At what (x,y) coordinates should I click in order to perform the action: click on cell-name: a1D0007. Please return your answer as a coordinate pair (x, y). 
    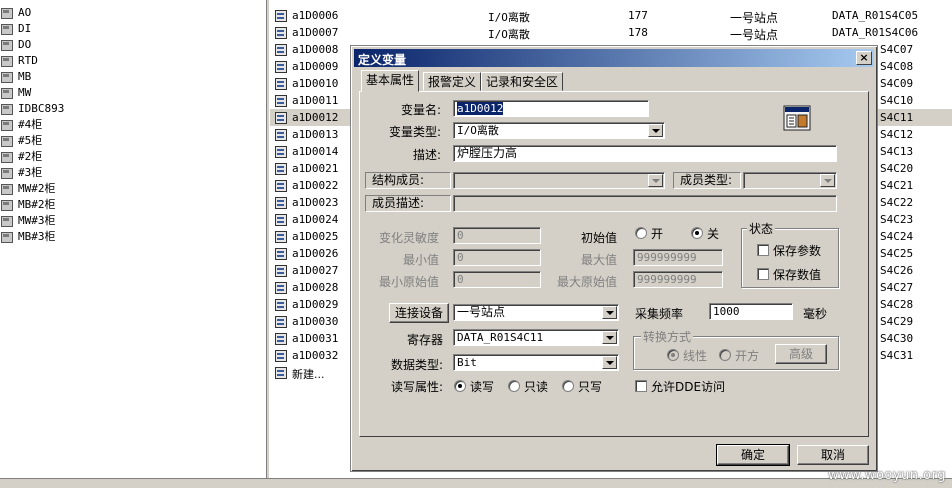
    Looking at the image, I should click on (315, 32).